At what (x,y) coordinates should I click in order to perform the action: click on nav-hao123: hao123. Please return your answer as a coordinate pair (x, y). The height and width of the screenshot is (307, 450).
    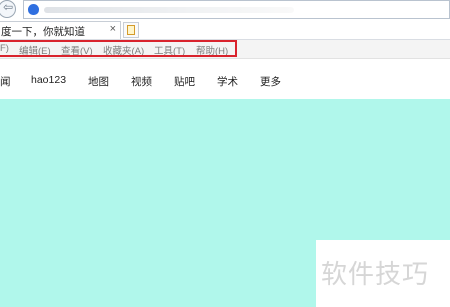
    Looking at the image, I should click on (48, 80).